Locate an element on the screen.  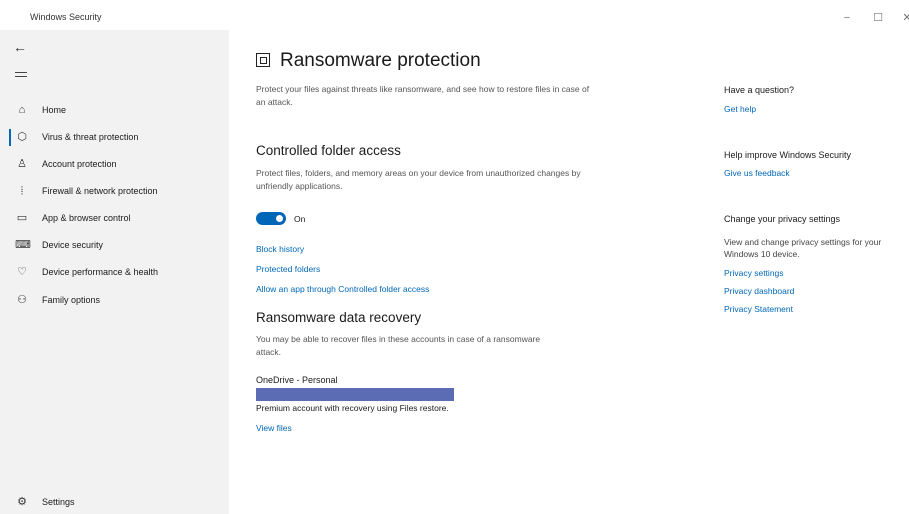
sidebar-item-label: Device performance & health is located at coordinates (100, 272).